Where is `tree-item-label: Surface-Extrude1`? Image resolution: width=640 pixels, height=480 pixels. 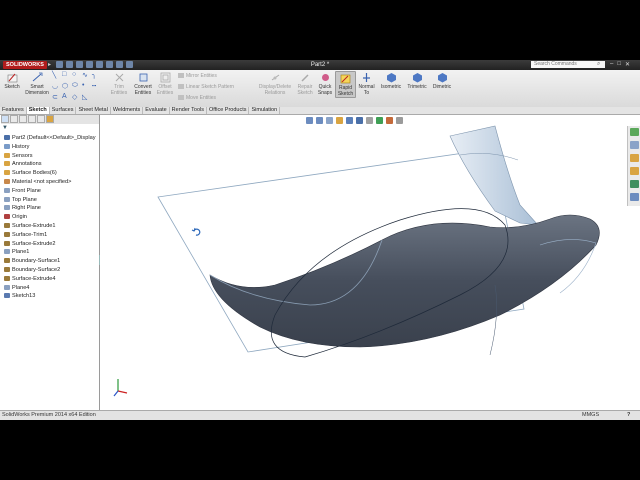
tree-item-label: Surface-Extrude1 is located at coordinates (34, 225).